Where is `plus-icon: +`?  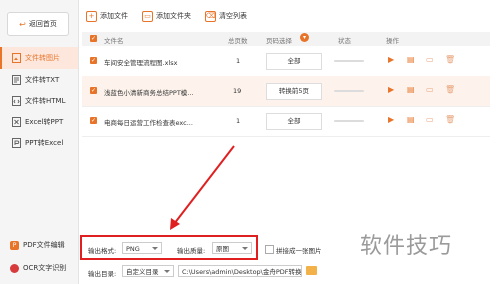
plus-icon: + is located at coordinates (91, 16).